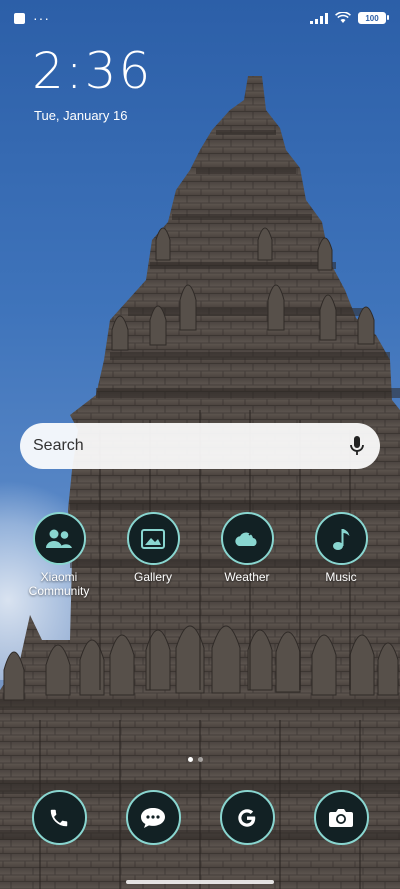 Image resolution: width=400 pixels, height=889 pixels. Describe the element at coordinates (341, 577) in the screenshot. I see `app-label: Music` at that location.